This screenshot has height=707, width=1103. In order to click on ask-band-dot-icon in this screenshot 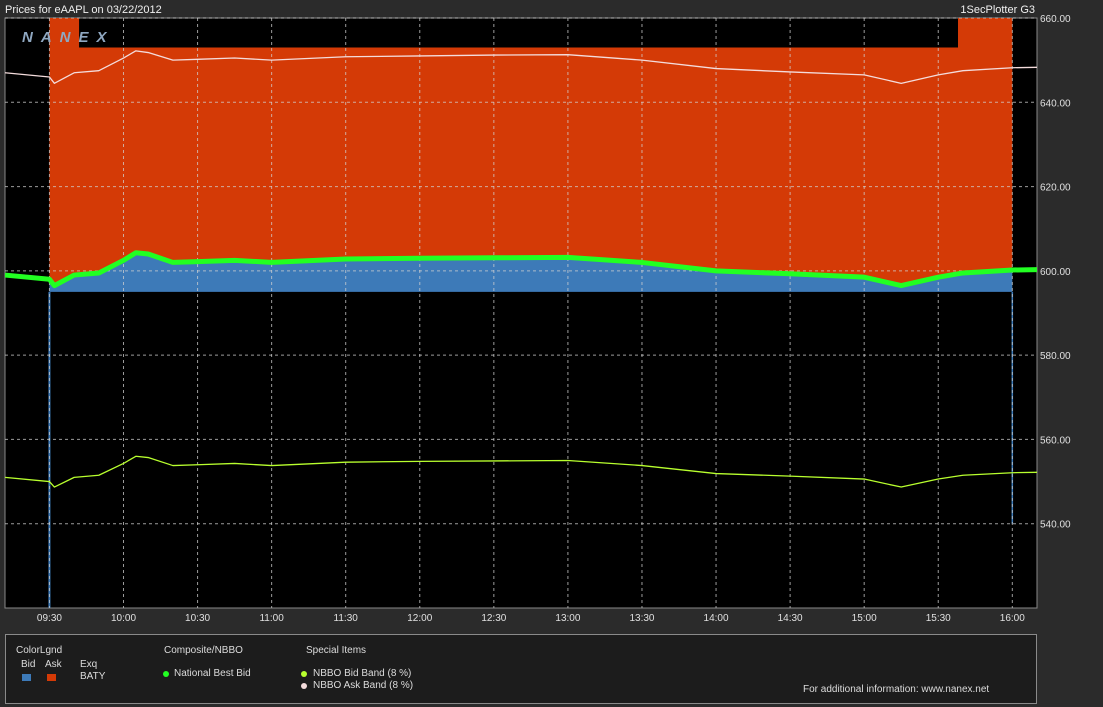, I will do `click(304, 686)`.